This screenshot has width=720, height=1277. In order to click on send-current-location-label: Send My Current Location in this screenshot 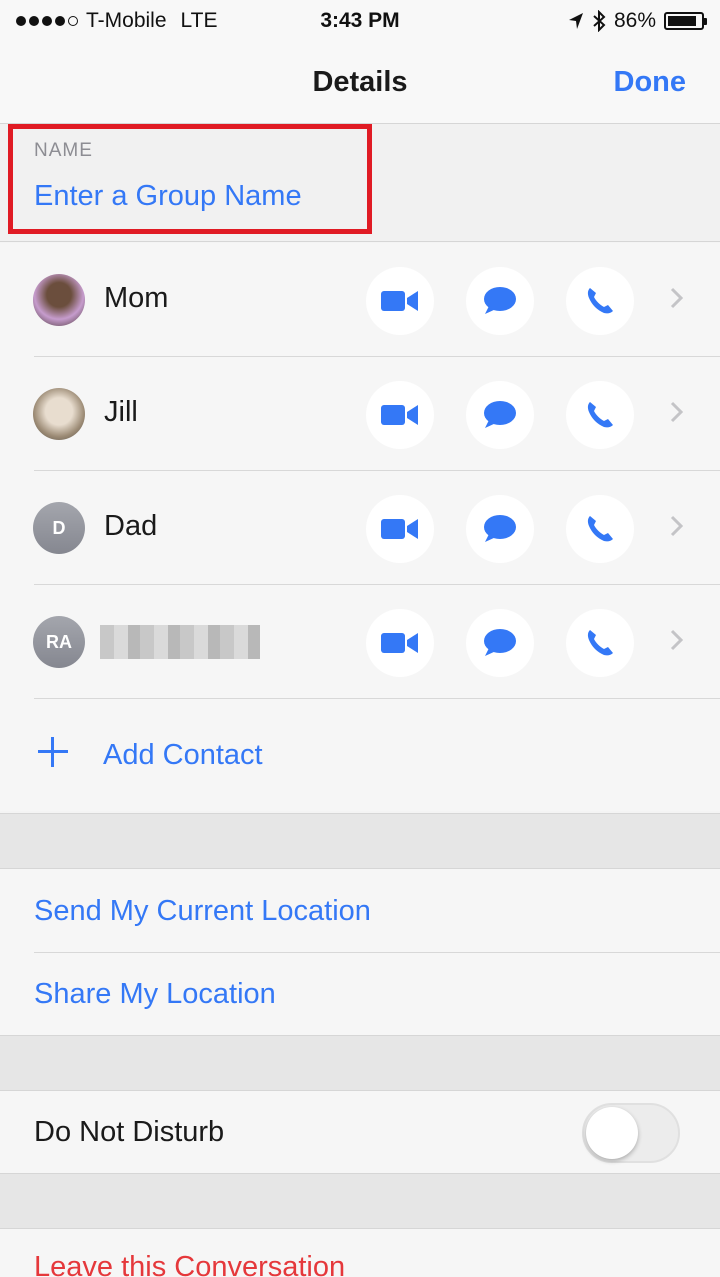, I will do `click(202, 911)`.